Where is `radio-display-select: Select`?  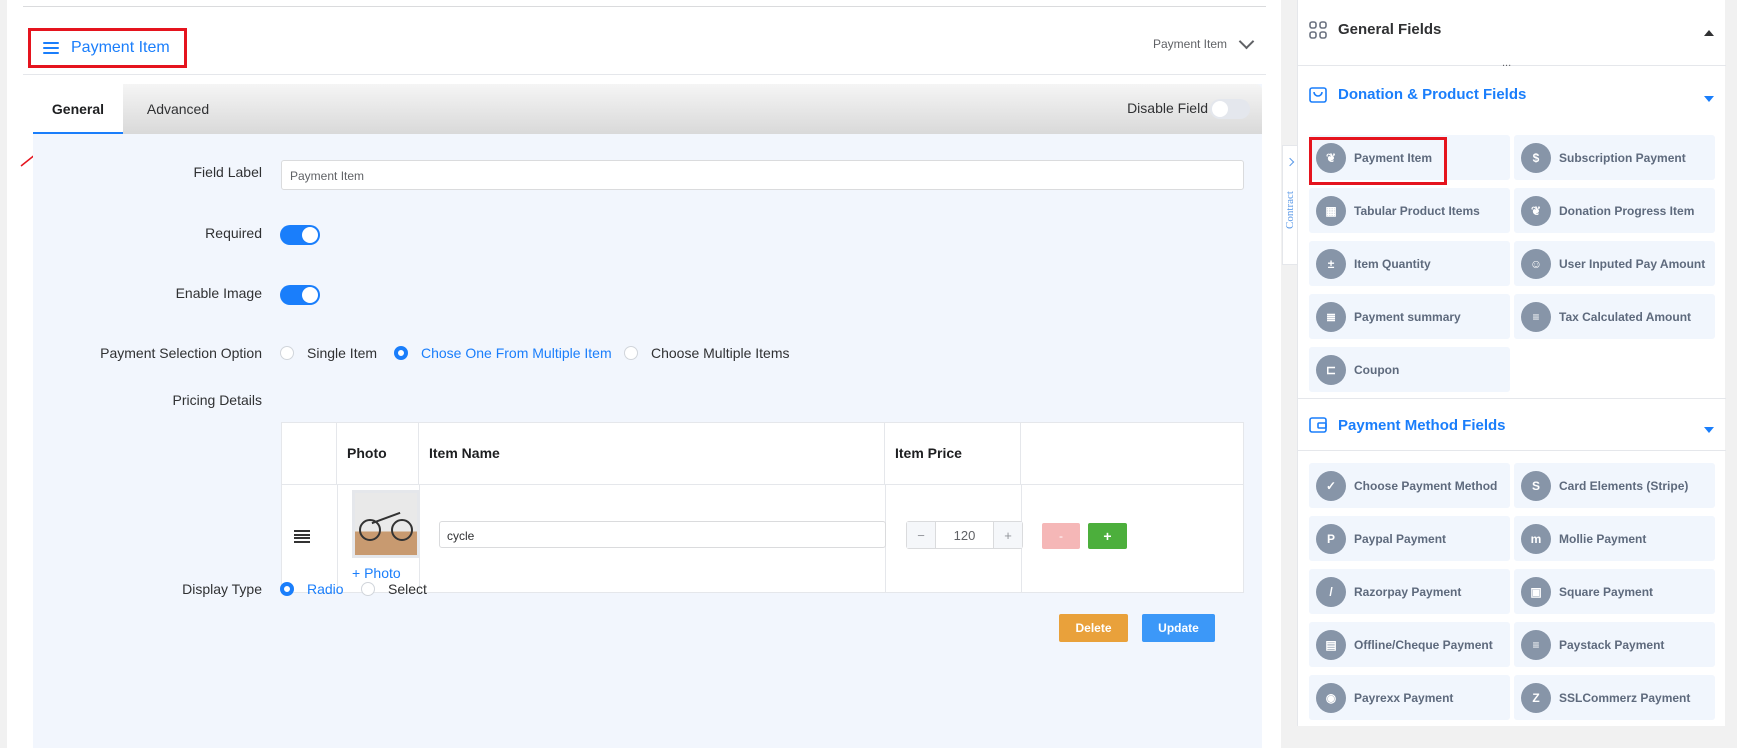
radio-display-select: Select is located at coordinates (394, 589).